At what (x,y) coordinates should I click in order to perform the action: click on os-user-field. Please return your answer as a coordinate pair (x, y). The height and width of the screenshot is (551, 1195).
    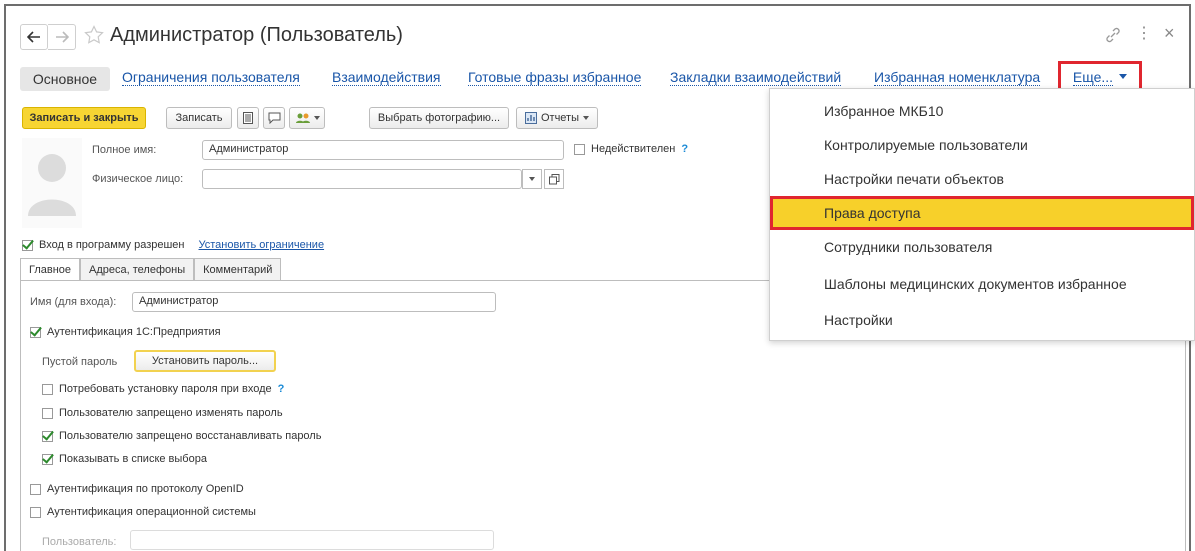
    Looking at the image, I should click on (312, 540).